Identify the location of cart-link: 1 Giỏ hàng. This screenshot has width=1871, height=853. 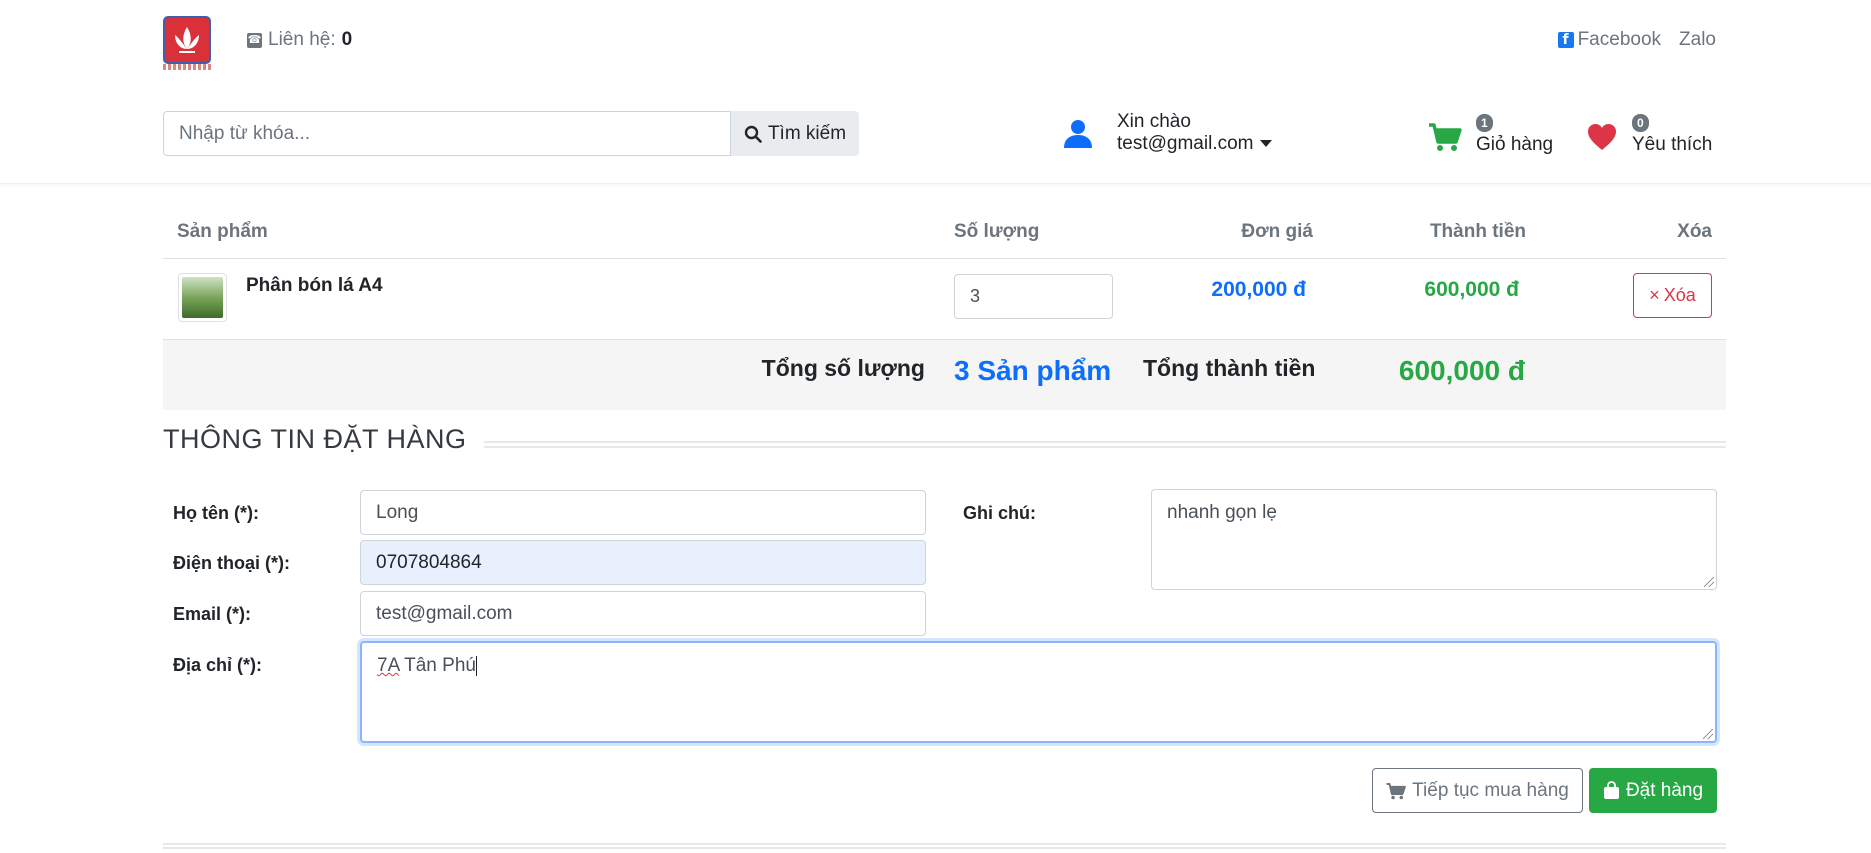
(1490, 133).